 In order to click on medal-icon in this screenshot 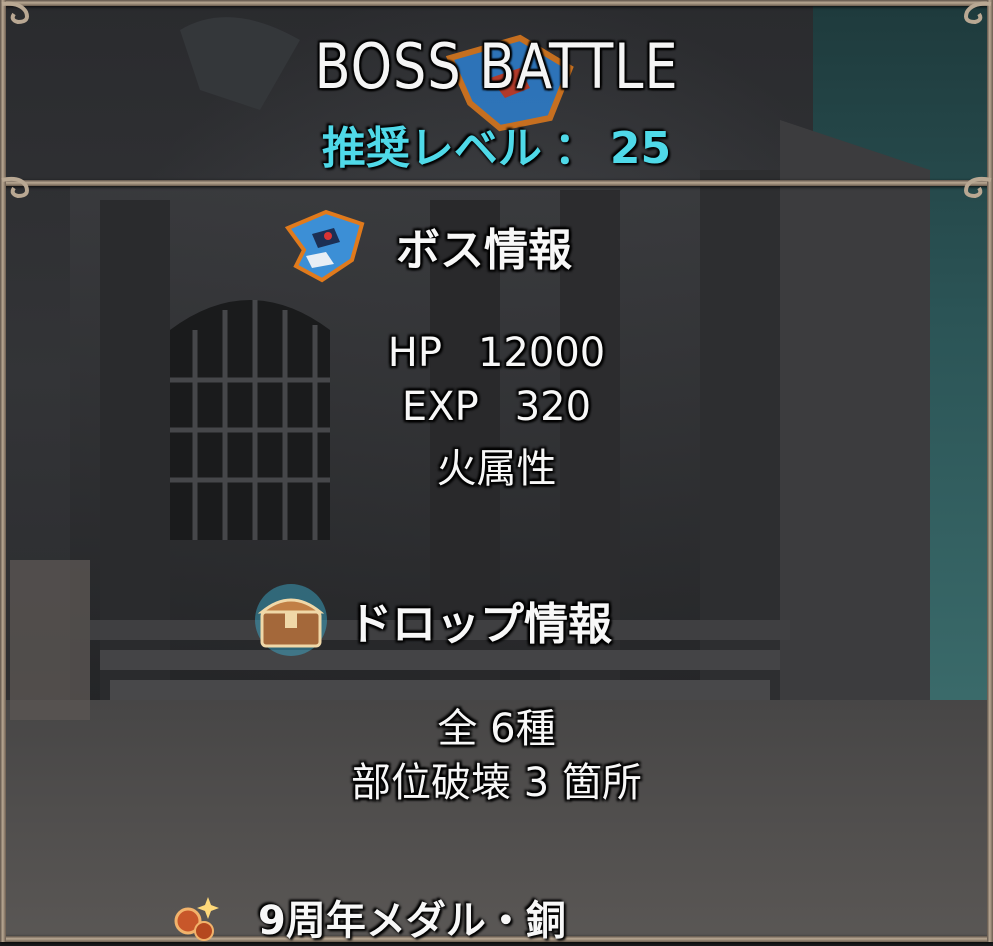, I will do `click(196, 919)`.